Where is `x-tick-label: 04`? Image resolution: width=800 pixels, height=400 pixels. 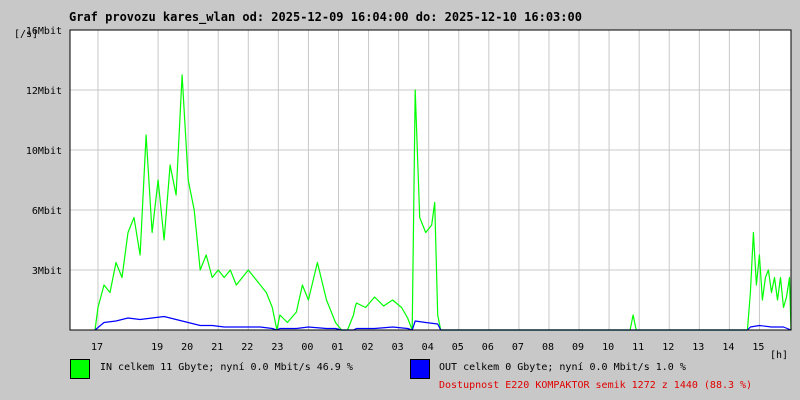 x-tick-label: 04 is located at coordinates (428, 347).